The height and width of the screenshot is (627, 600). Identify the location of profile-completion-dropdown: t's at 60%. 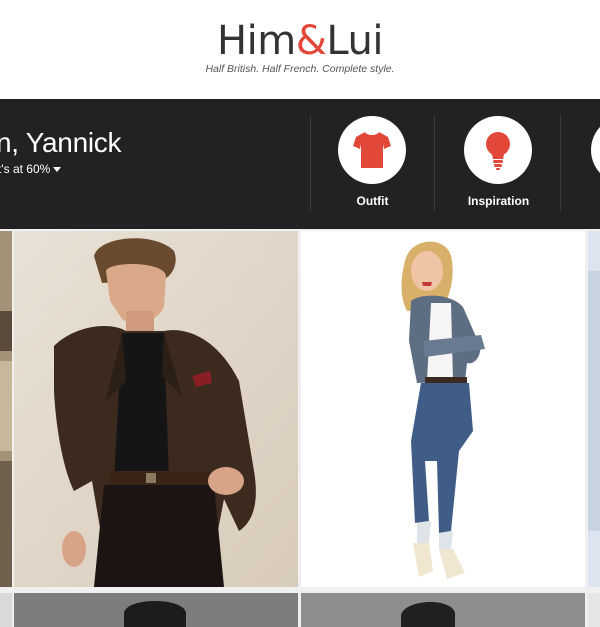
(31, 169).